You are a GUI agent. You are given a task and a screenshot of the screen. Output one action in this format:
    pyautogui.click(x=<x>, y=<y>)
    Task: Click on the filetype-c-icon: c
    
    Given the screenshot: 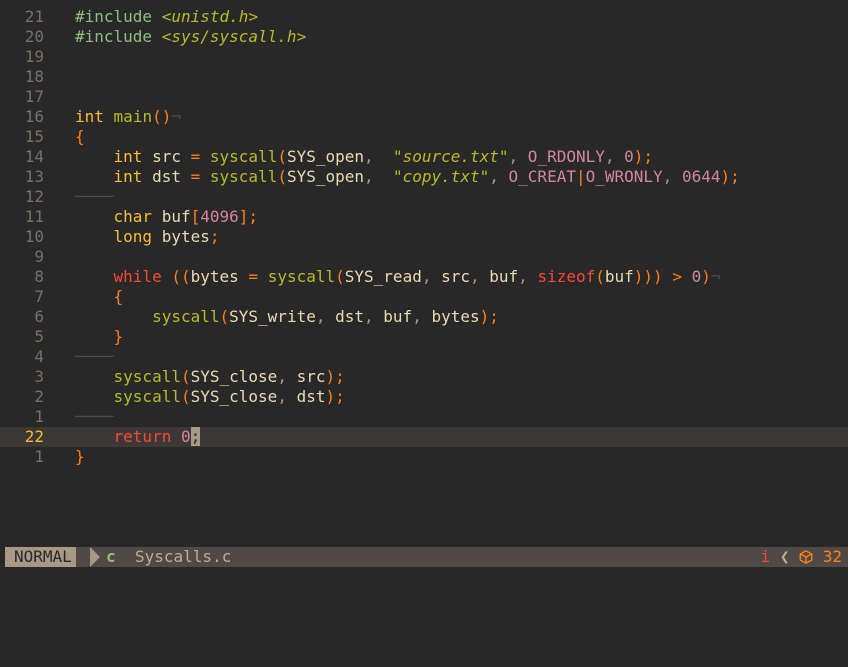 What is the action you would take?
    pyautogui.click(x=111, y=556)
    